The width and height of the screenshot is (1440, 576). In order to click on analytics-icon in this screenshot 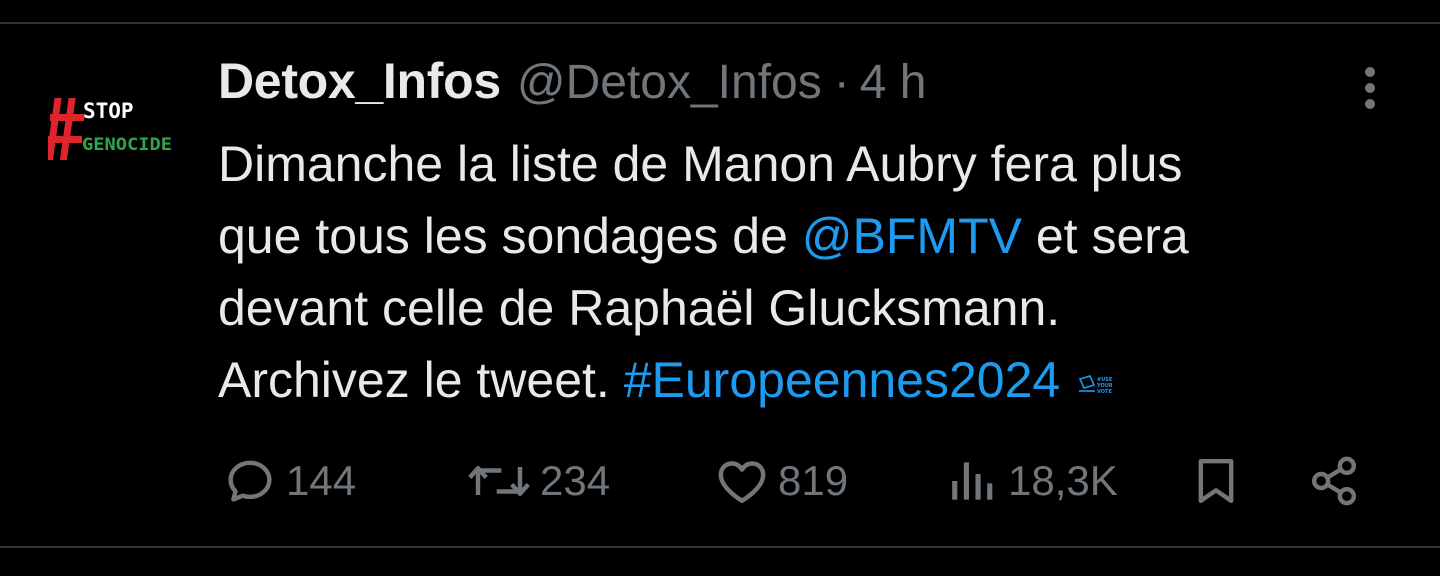, I will do `click(972, 481)`.